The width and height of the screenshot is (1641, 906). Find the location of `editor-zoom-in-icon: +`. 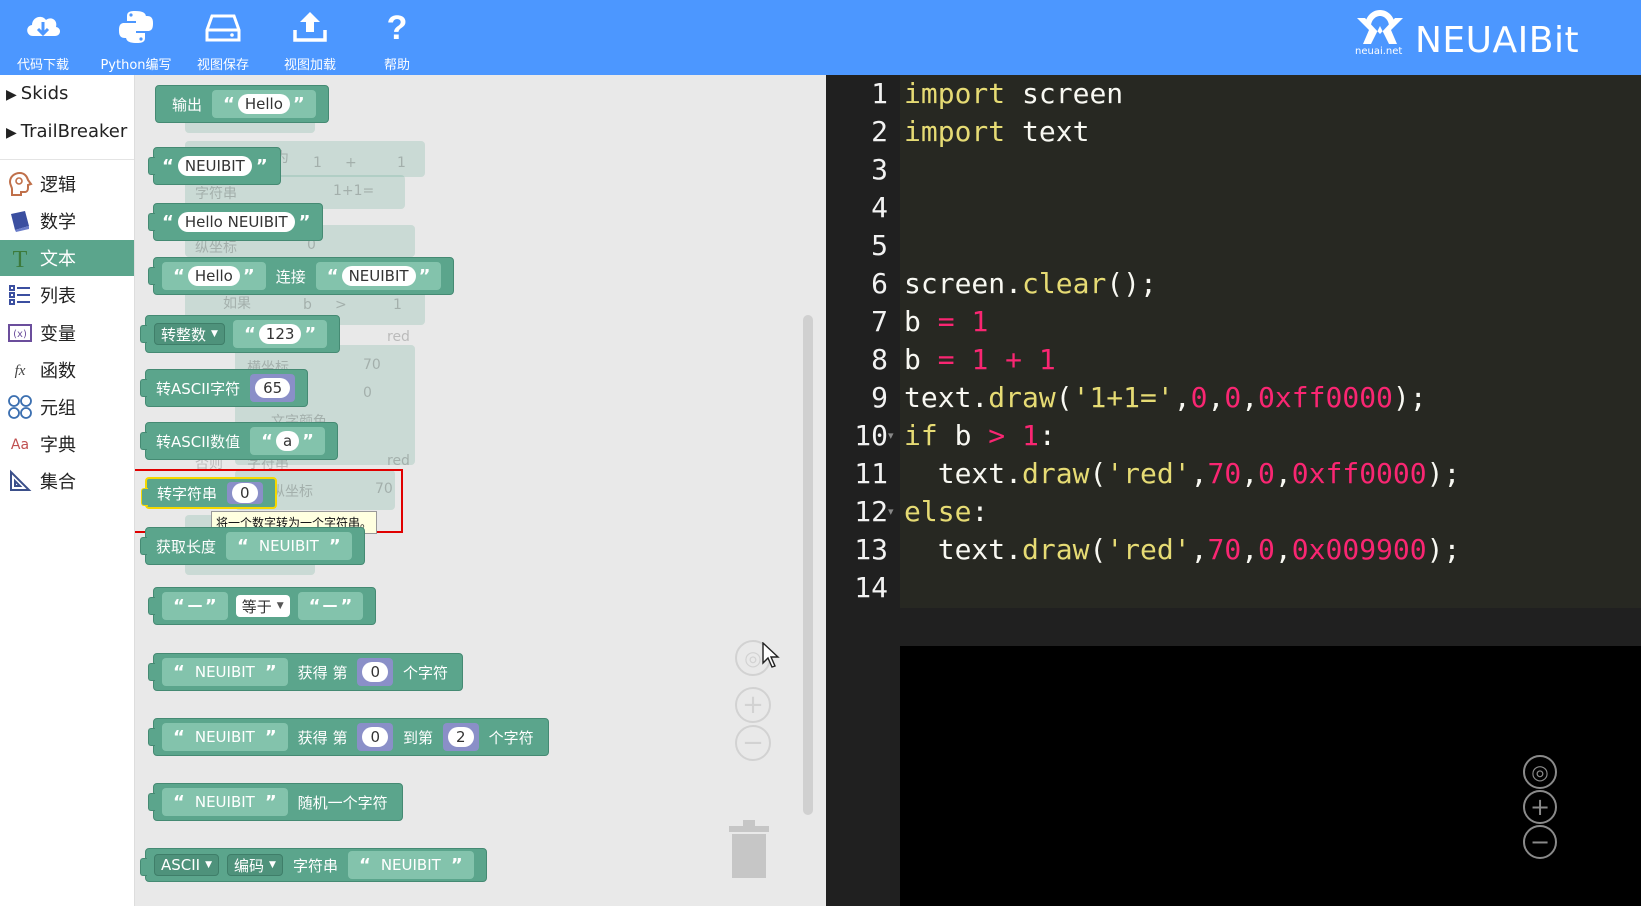

editor-zoom-in-icon: + is located at coordinates (1540, 807).